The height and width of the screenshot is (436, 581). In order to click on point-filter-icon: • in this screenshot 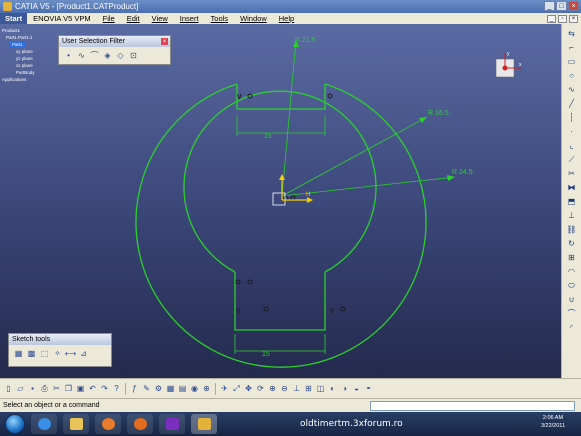, I will do `click(68, 55)`.